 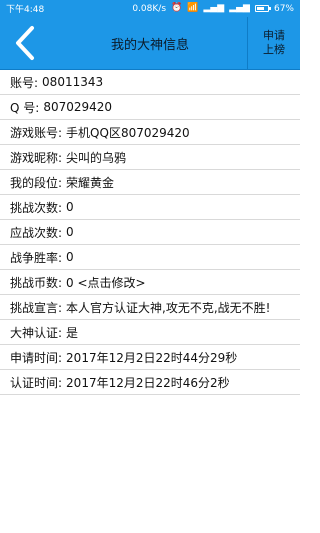 I want to click on info-value: 2017年12月2日22时46分2秒, so click(x=148, y=382).